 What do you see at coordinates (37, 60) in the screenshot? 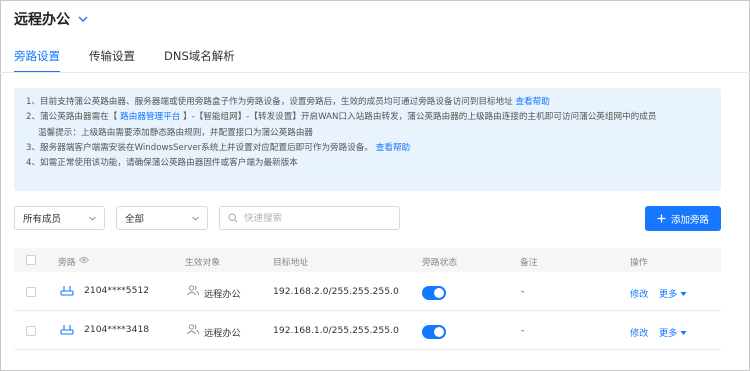
I see `tab-bypass-settings: 旁路设置` at bounding box center [37, 60].